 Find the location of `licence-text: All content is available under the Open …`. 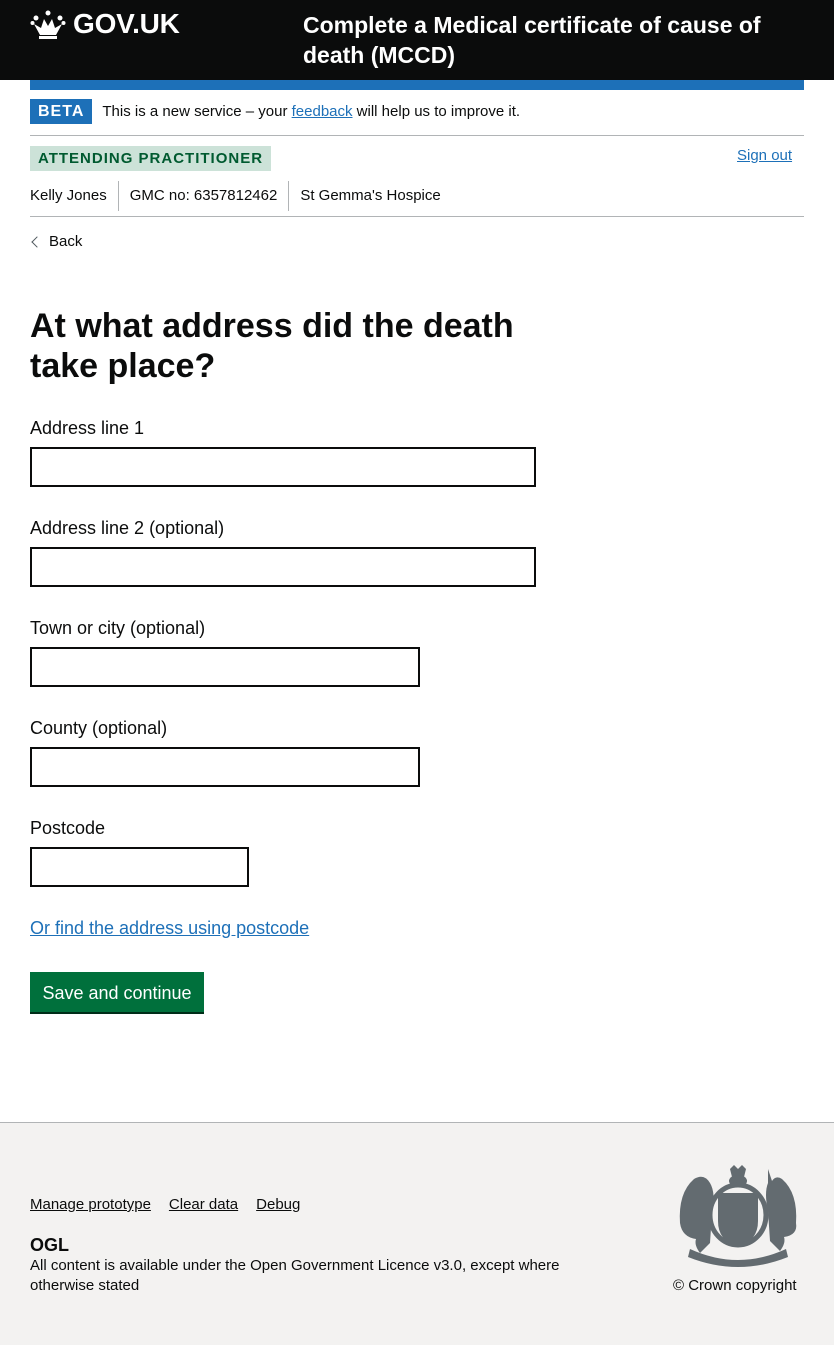

licence-text: All content is available under the Open … is located at coordinates (310, 1276).